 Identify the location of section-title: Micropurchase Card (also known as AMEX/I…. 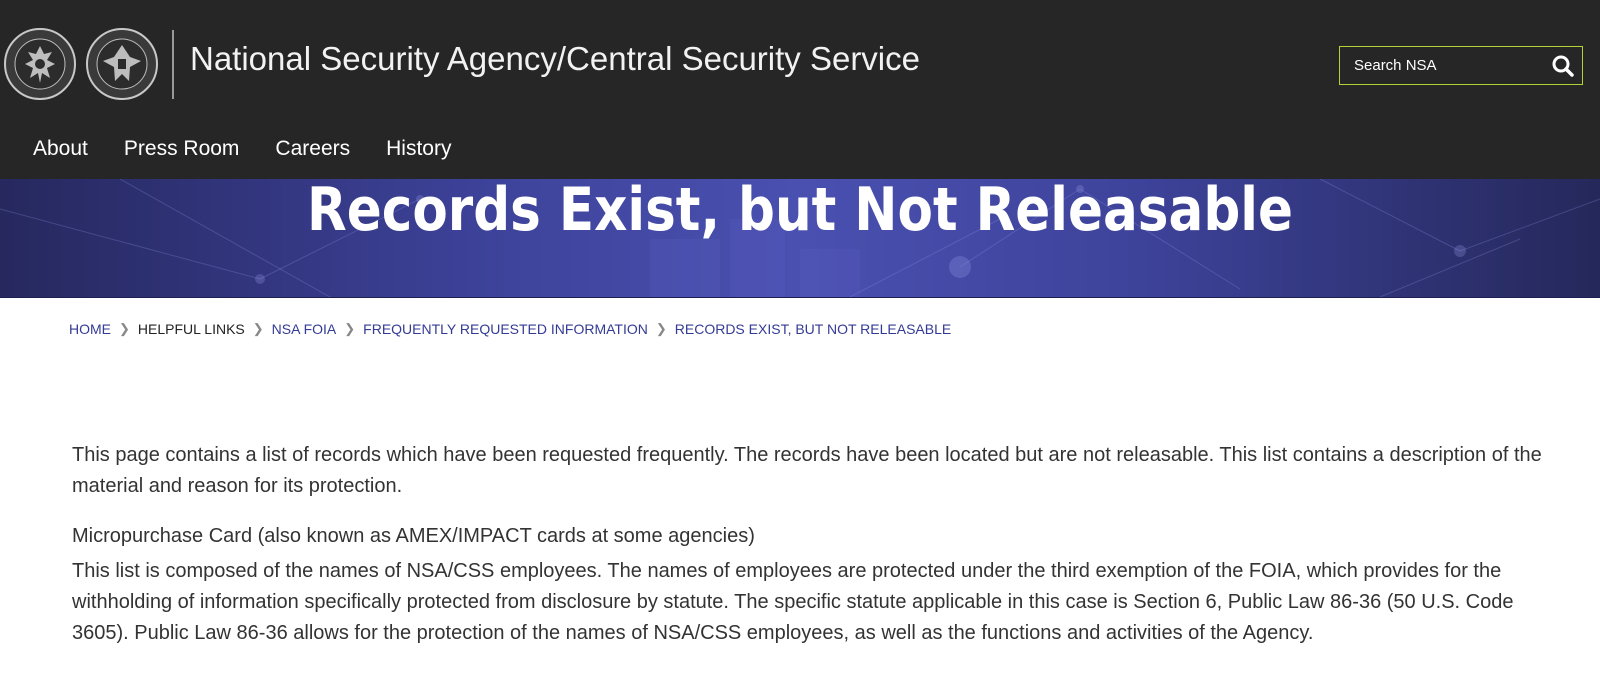
(413, 536).